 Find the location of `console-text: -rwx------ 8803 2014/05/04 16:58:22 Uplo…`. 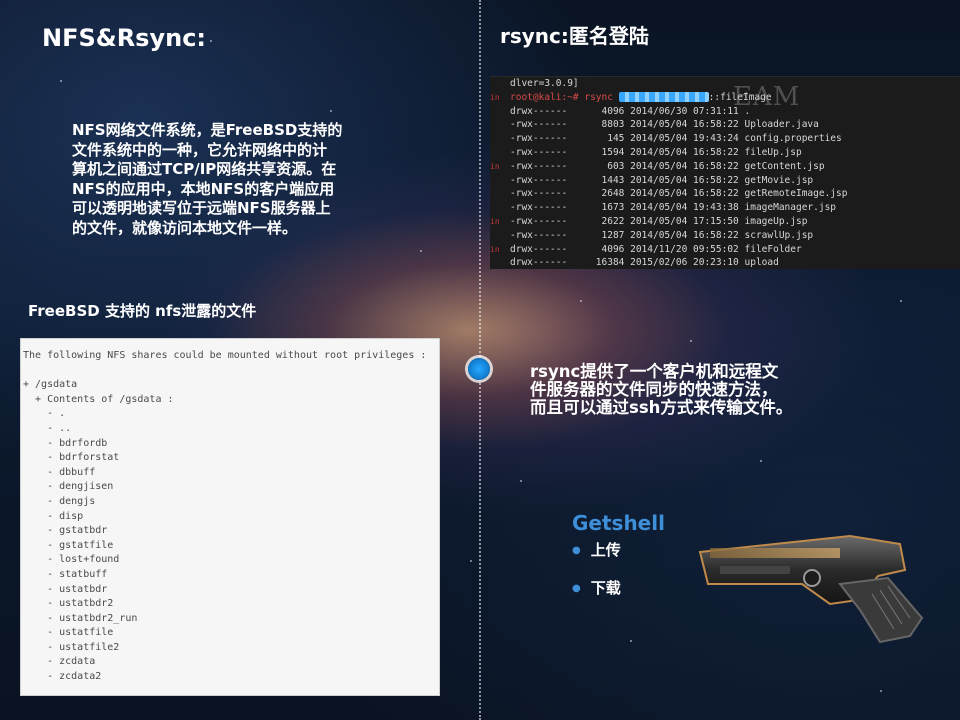

console-text: -rwx------ 8803 2014/05/04 16:58:22 Uplo… is located at coordinates (664, 125).